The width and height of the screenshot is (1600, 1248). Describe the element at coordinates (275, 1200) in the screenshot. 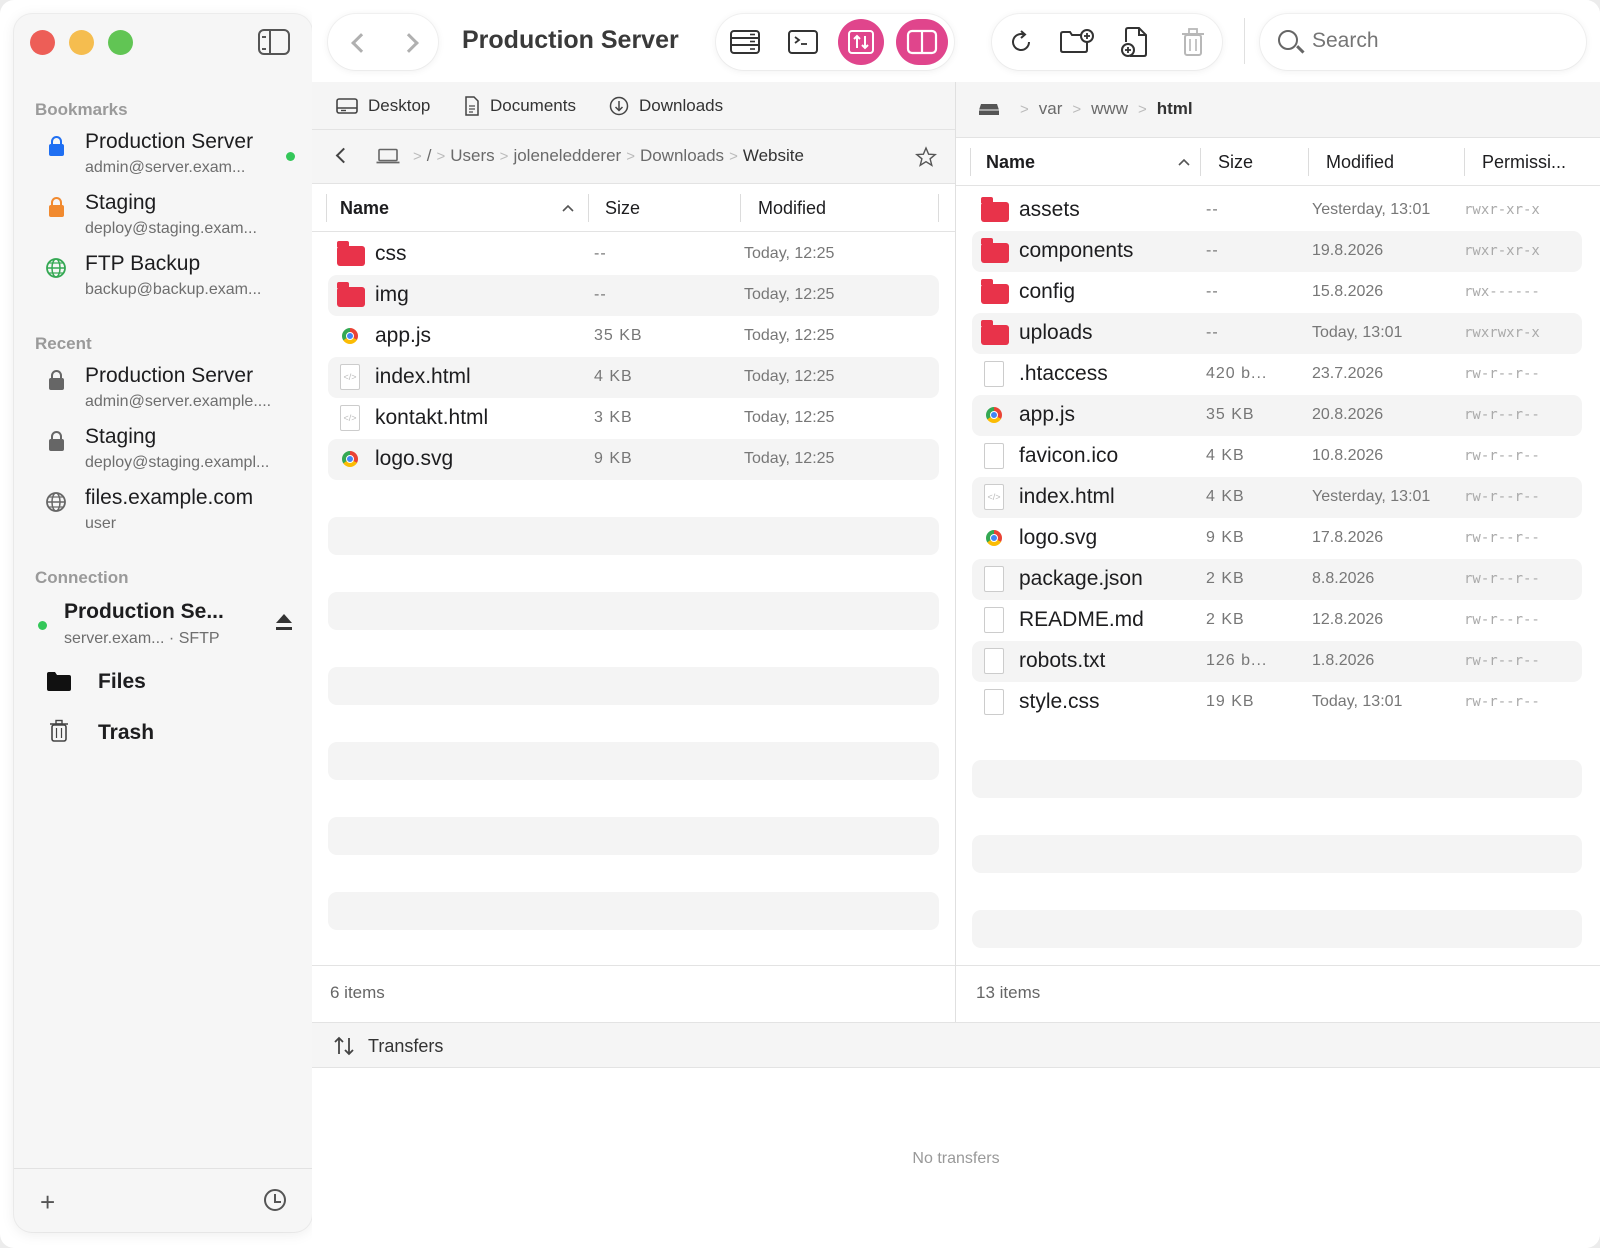

I see `history-icon` at that location.